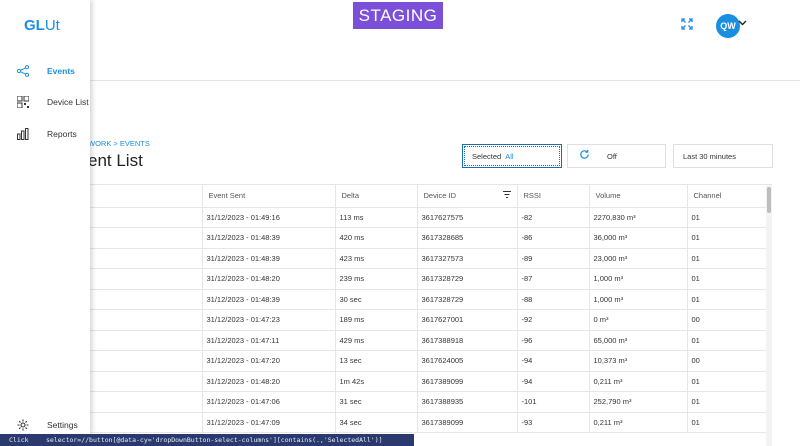 This screenshot has width=800, height=446. I want to click on table-cell: 31/12/2023 - 01:47:09, so click(269, 422).